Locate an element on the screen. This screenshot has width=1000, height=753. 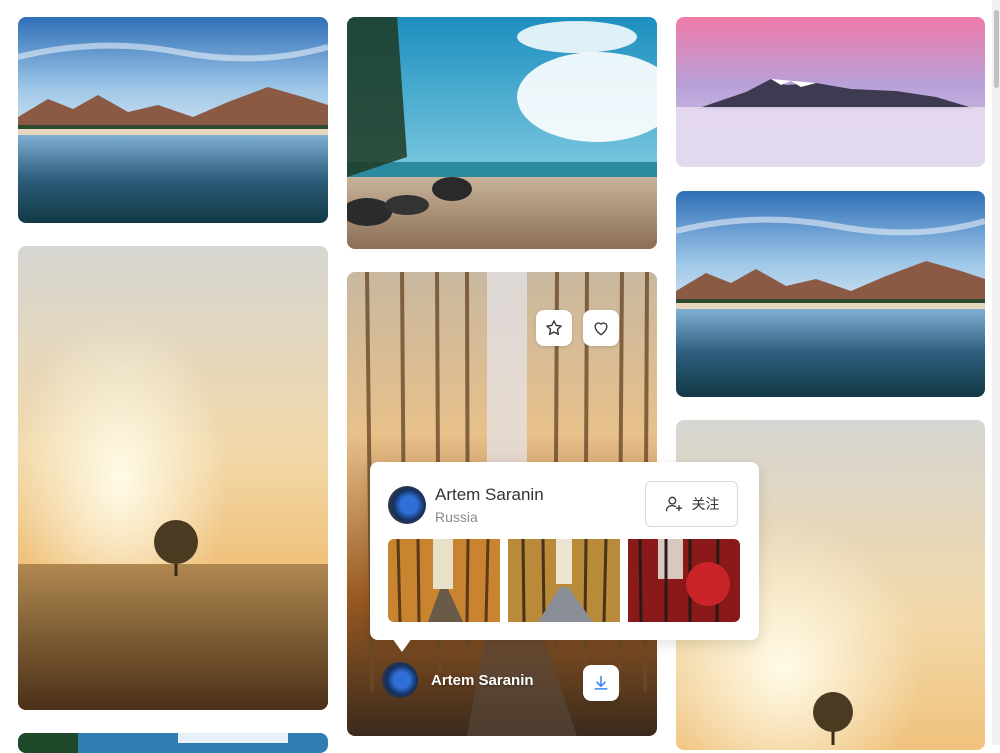
thumb-red-forest is located at coordinates (684, 580).